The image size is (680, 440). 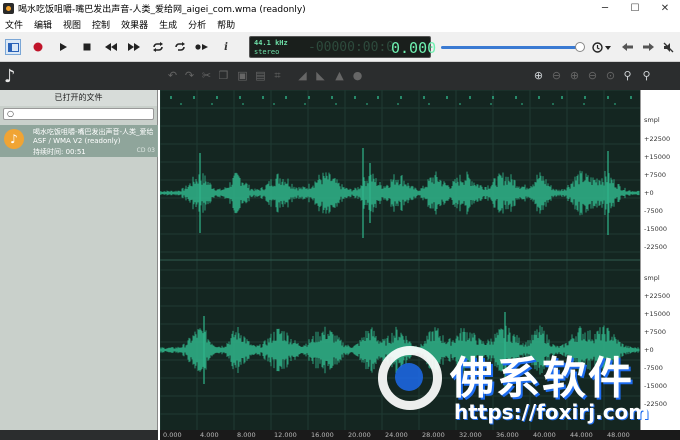 I want to click on redo-icon: ↷, so click(x=189, y=75).